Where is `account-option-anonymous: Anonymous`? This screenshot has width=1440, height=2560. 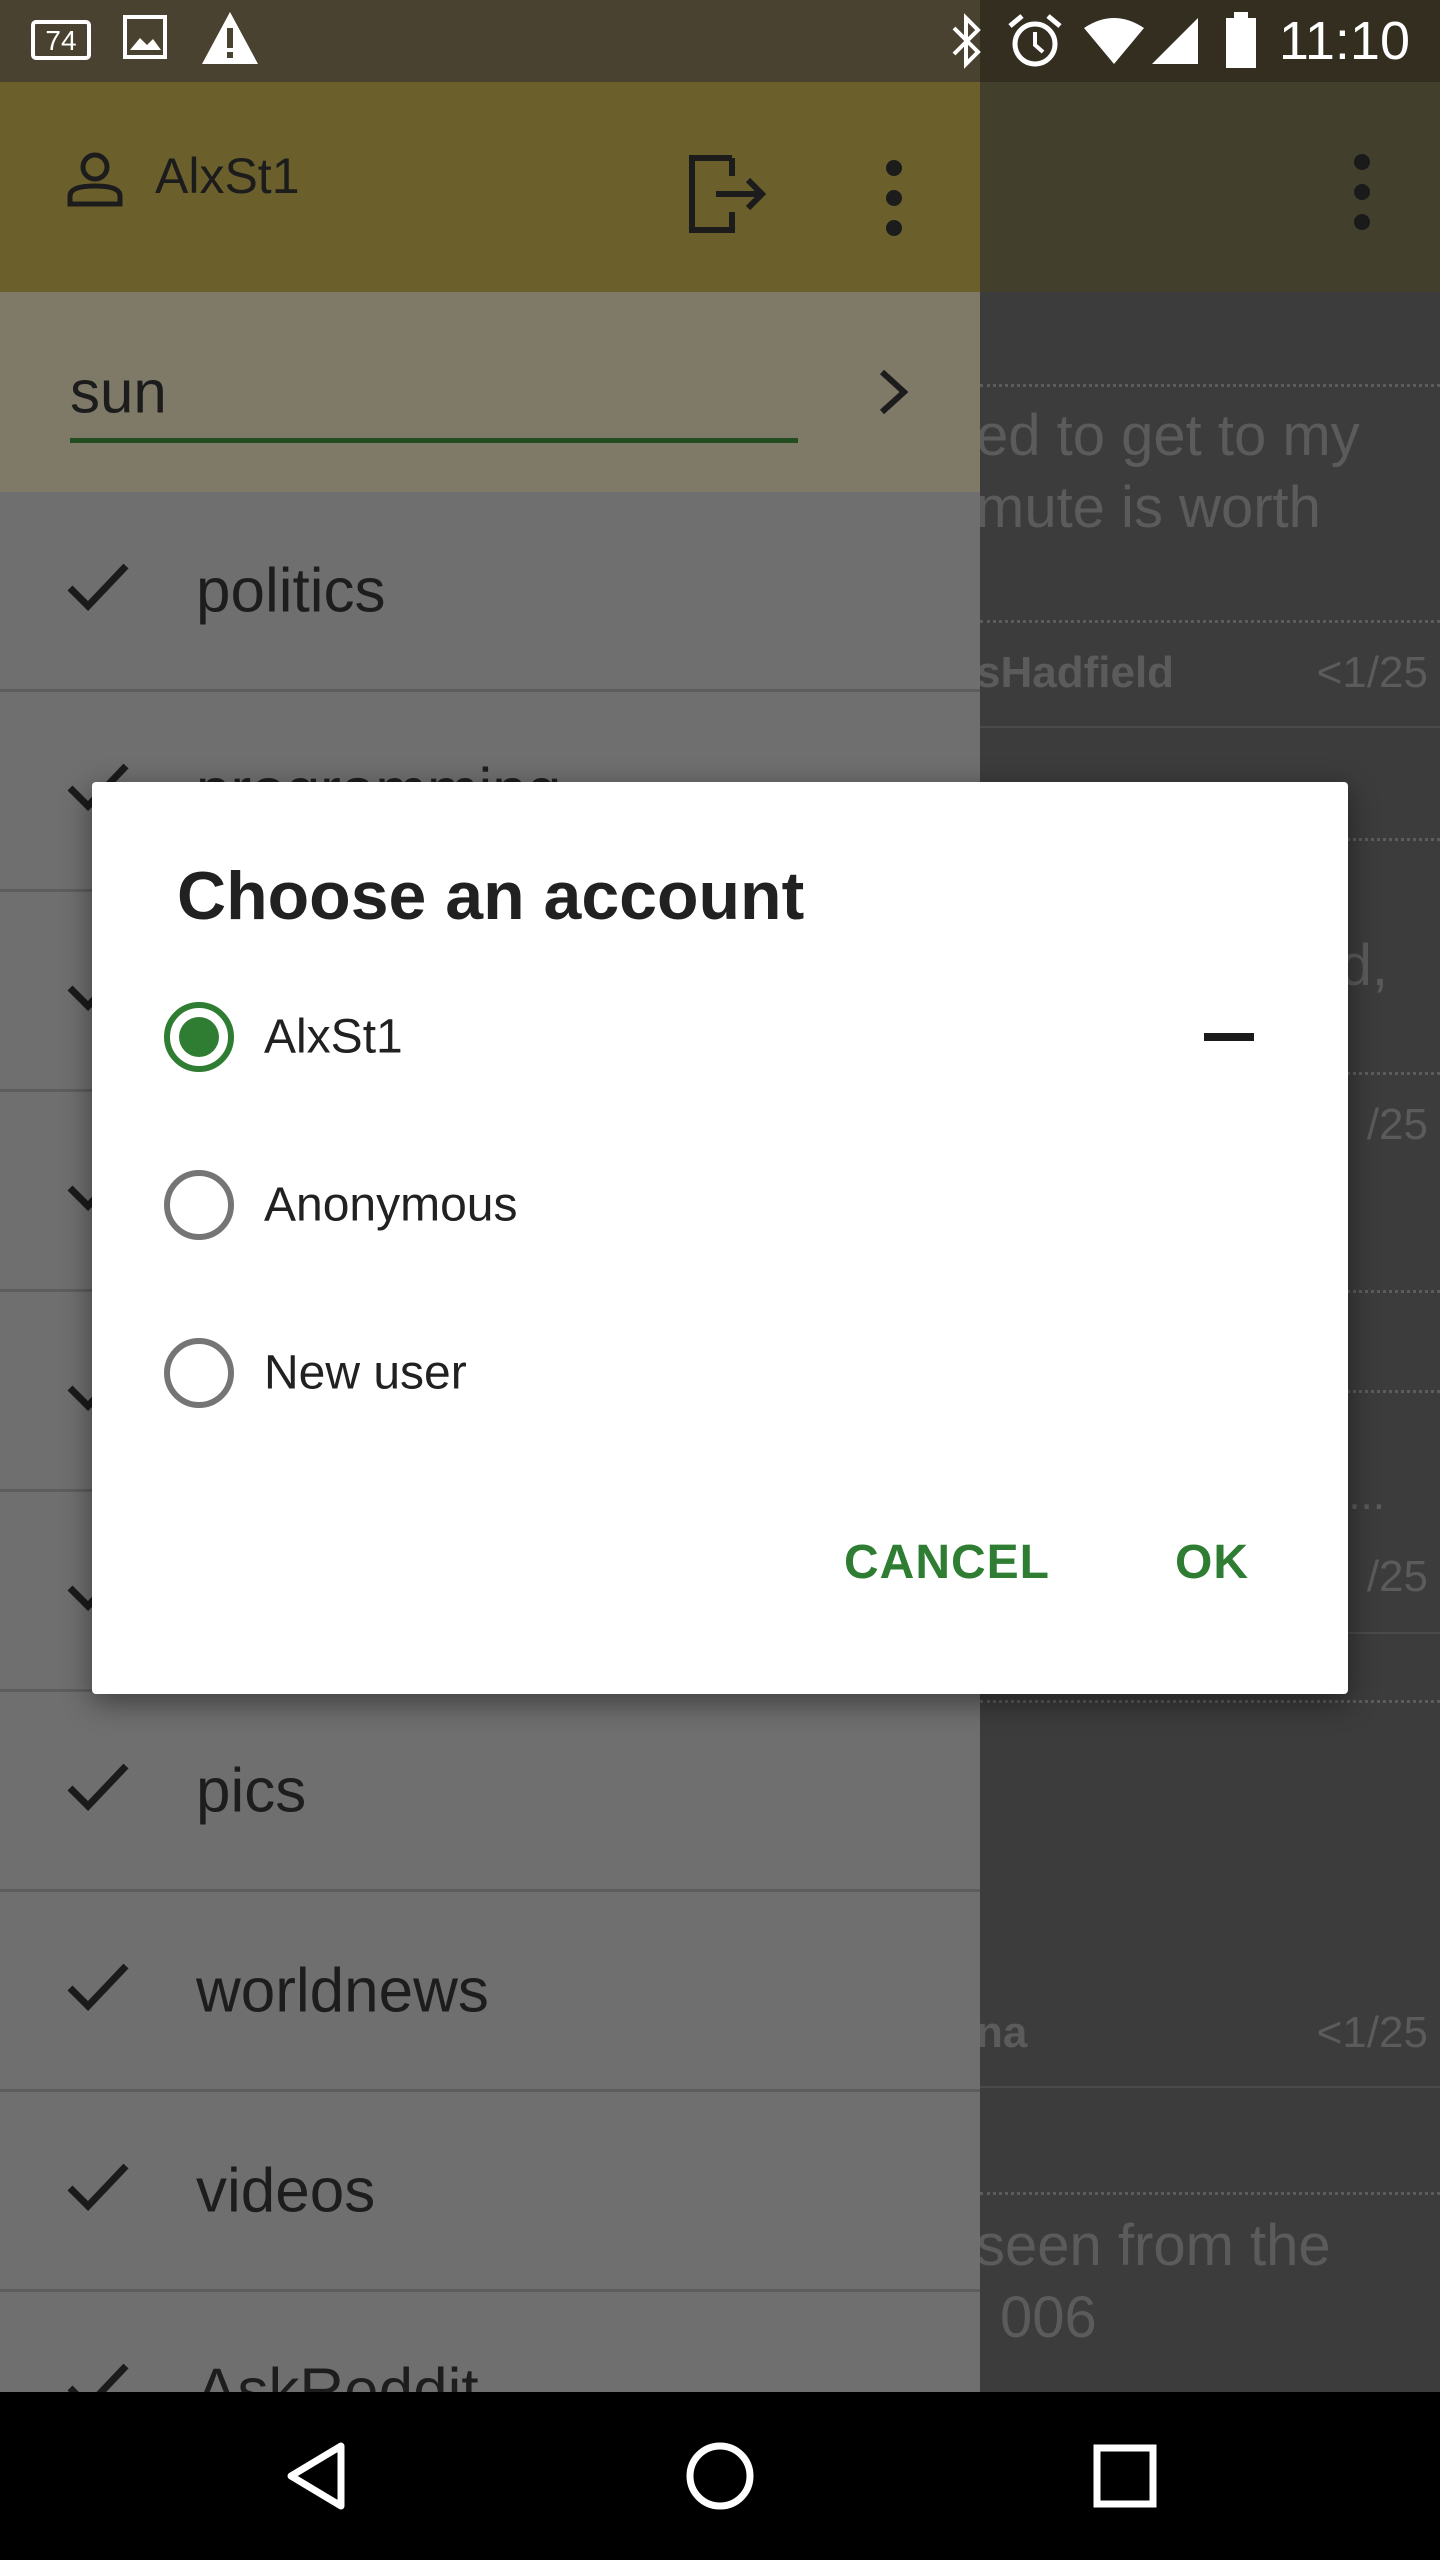 account-option-anonymous: Anonymous is located at coordinates (719, 1205).